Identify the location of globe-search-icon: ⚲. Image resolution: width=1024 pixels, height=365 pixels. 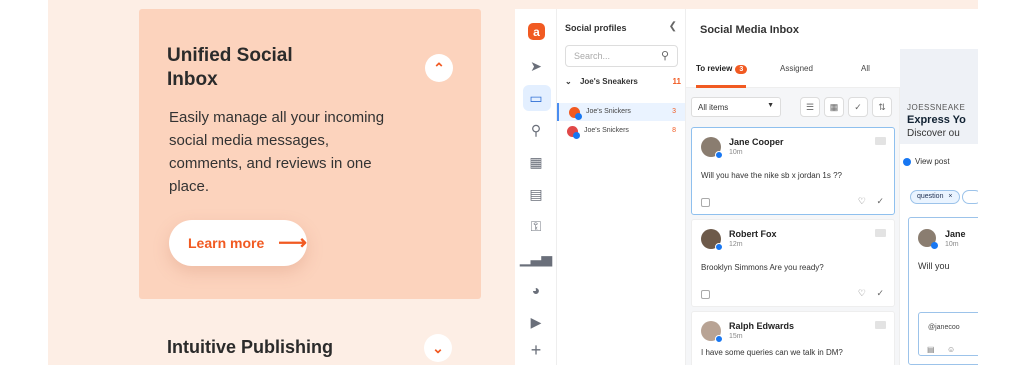
(536, 130).